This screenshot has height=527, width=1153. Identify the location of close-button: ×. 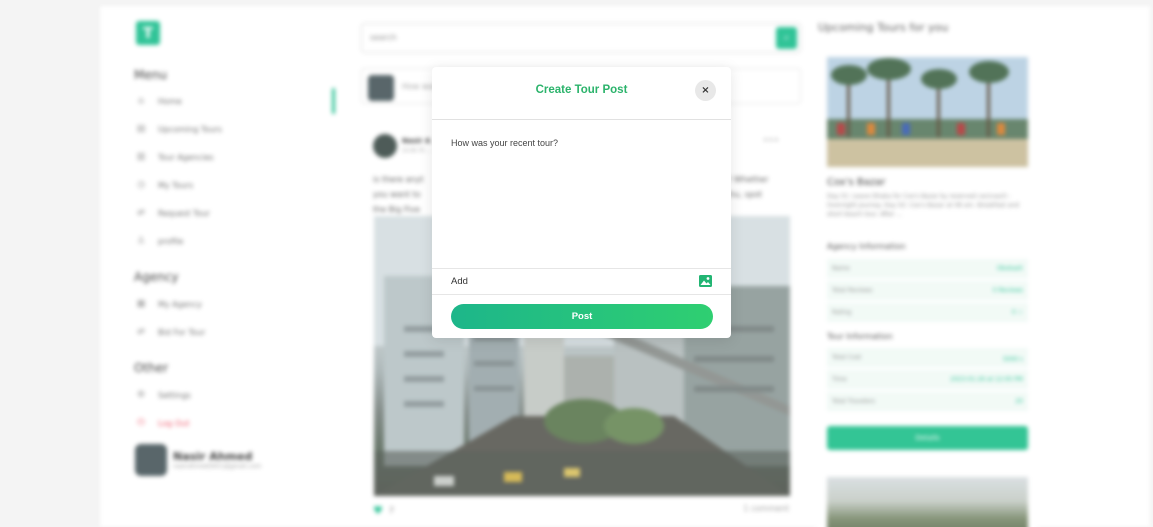
(705, 90).